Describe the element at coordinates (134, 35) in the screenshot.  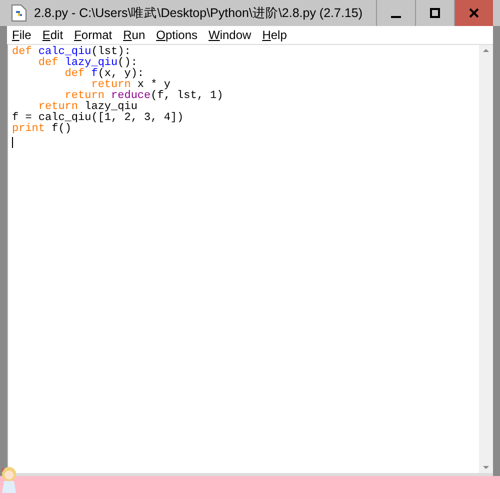
I see `menu-item: Run` at that location.